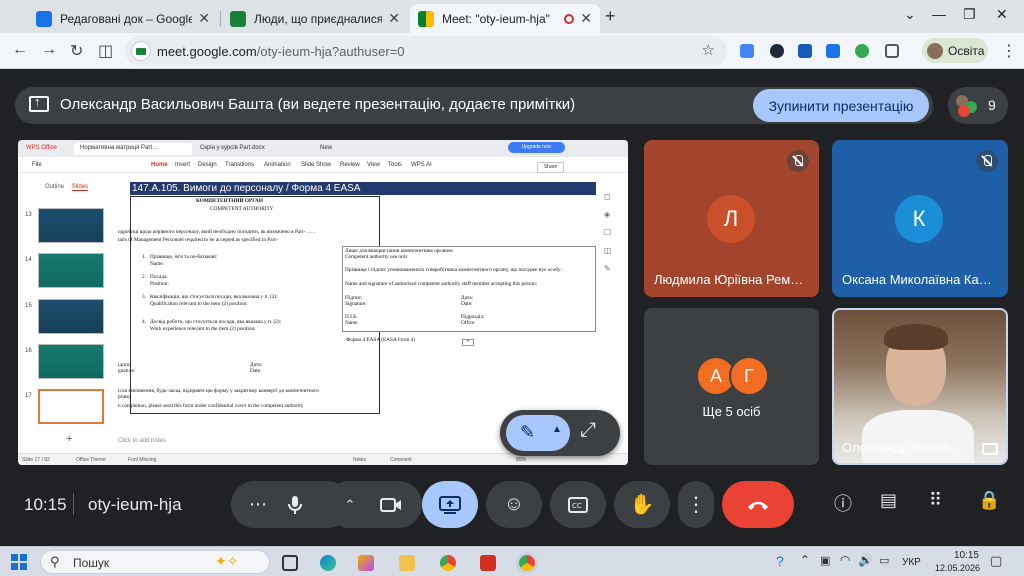 This screenshot has height=576, width=1024. I want to click on expand-icon: ⤢, so click(588, 430).